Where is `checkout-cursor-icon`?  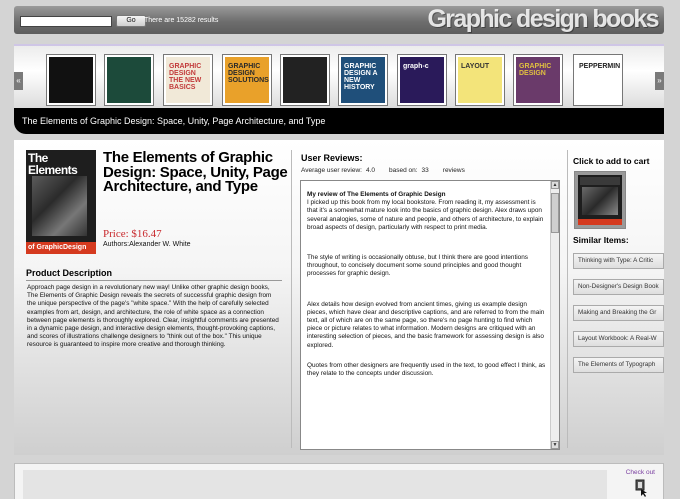 checkout-cursor-icon is located at coordinates (641, 488).